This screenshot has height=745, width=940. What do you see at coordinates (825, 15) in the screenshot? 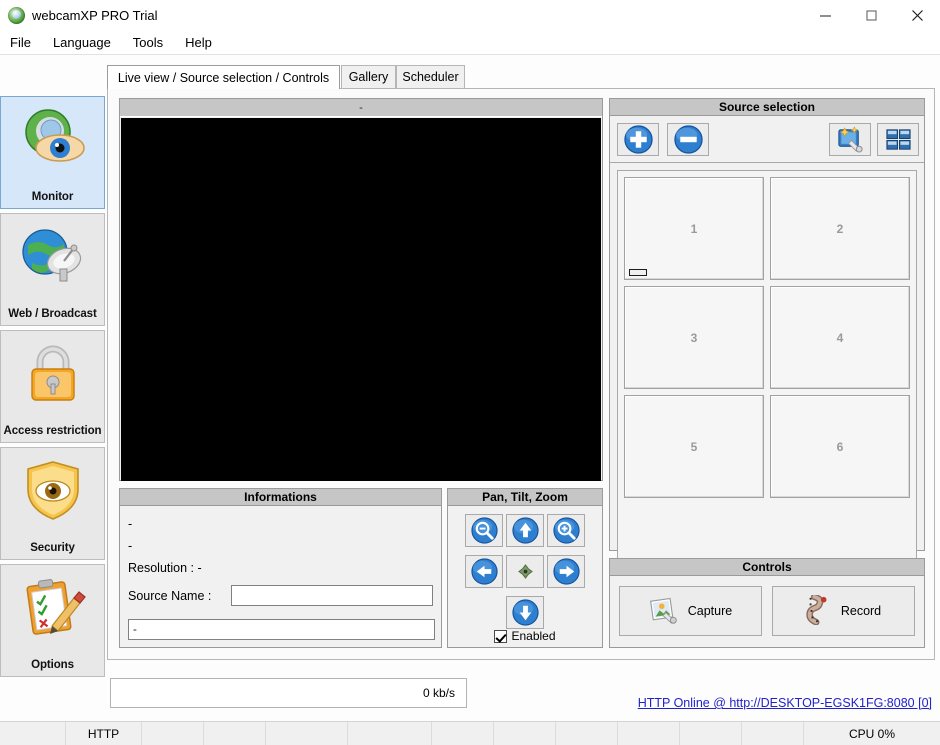
I see `minimize-button` at bounding box center [825, 15].